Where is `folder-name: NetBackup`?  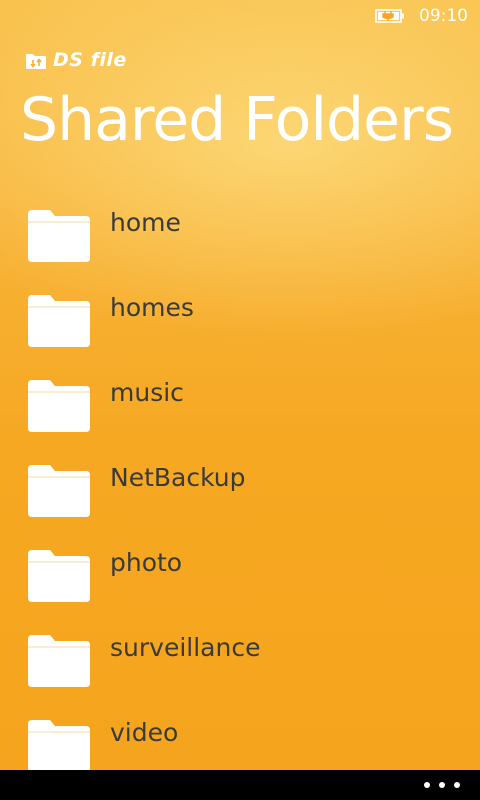
folder-name: NetBackup is located at coordinates (178, 477).